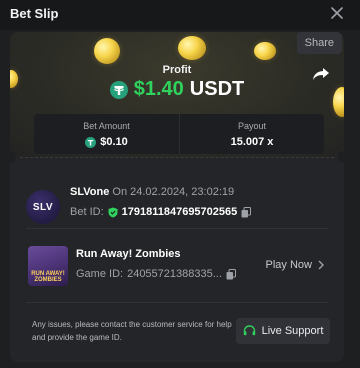 This screenshot has width=360, height=368. I want to click on profit-currency: USDT, so click(217, 89).